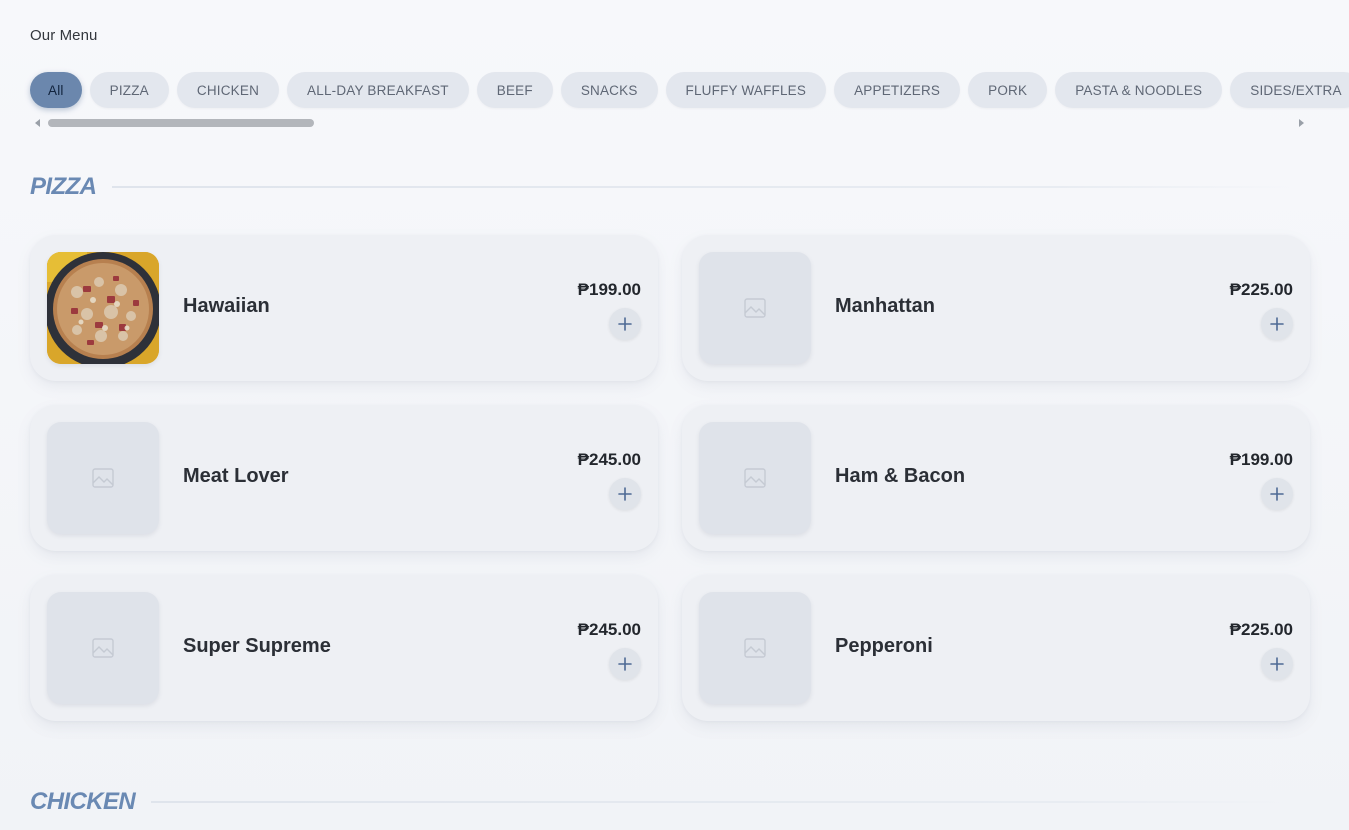 The height and width of the screenshot is (830, 1349). Describe the element at coordinates (129, 90) in the screenshot. I see `category-chip-pizza: PIZZA` at that location.